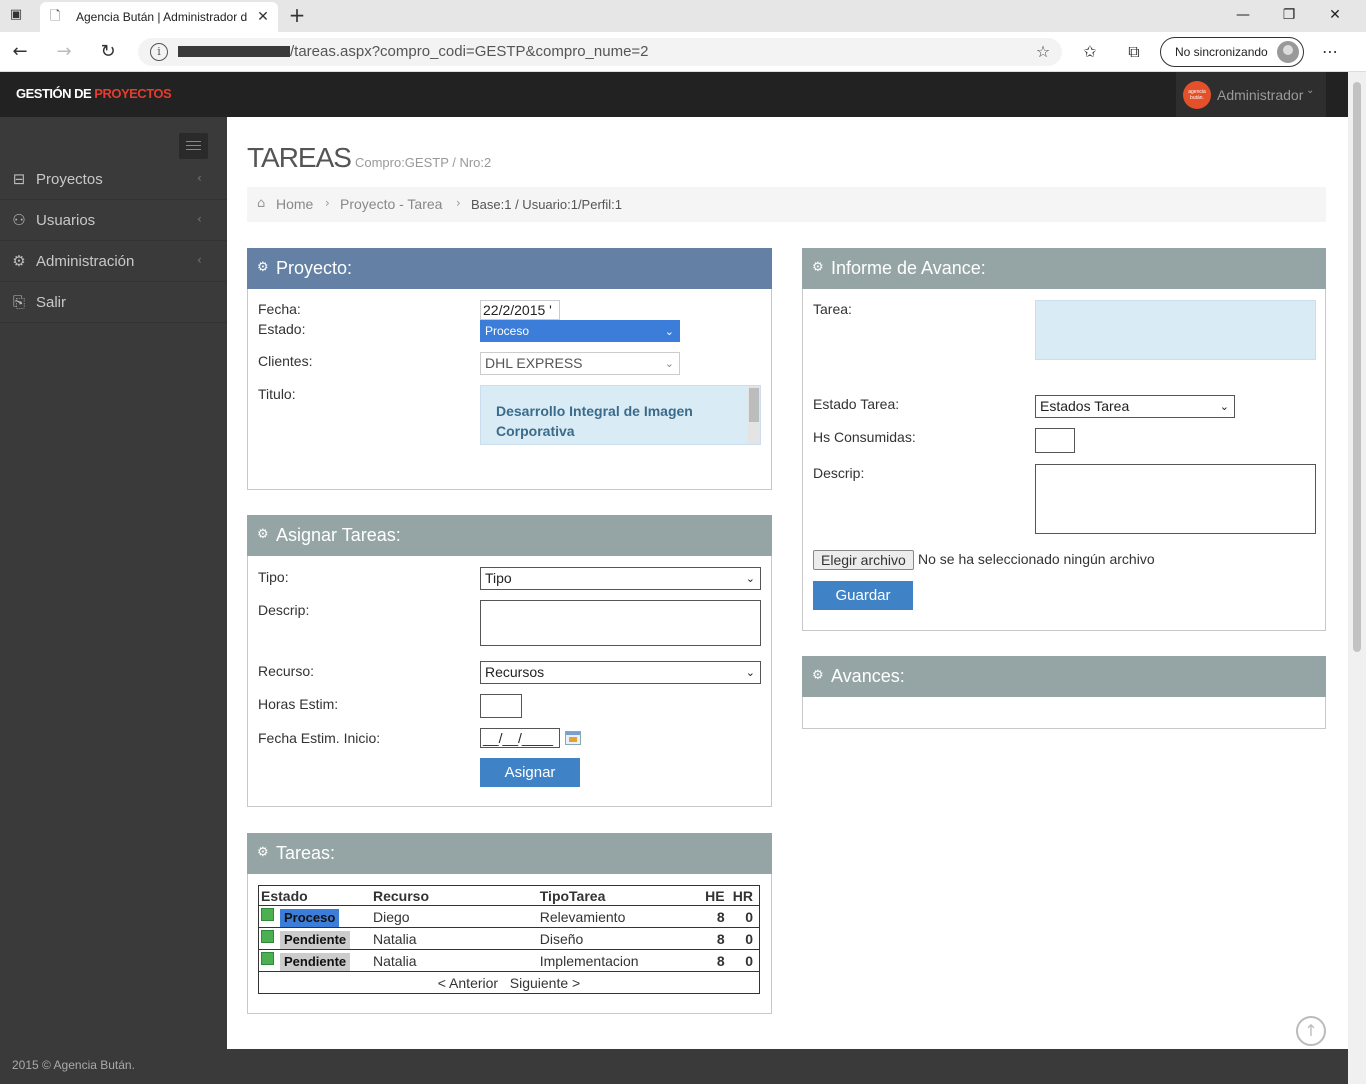  What do you see at coordinates (193, 146) in the screenshot?
I see `menu-toggle-icon` at bounding box center [193, 146].